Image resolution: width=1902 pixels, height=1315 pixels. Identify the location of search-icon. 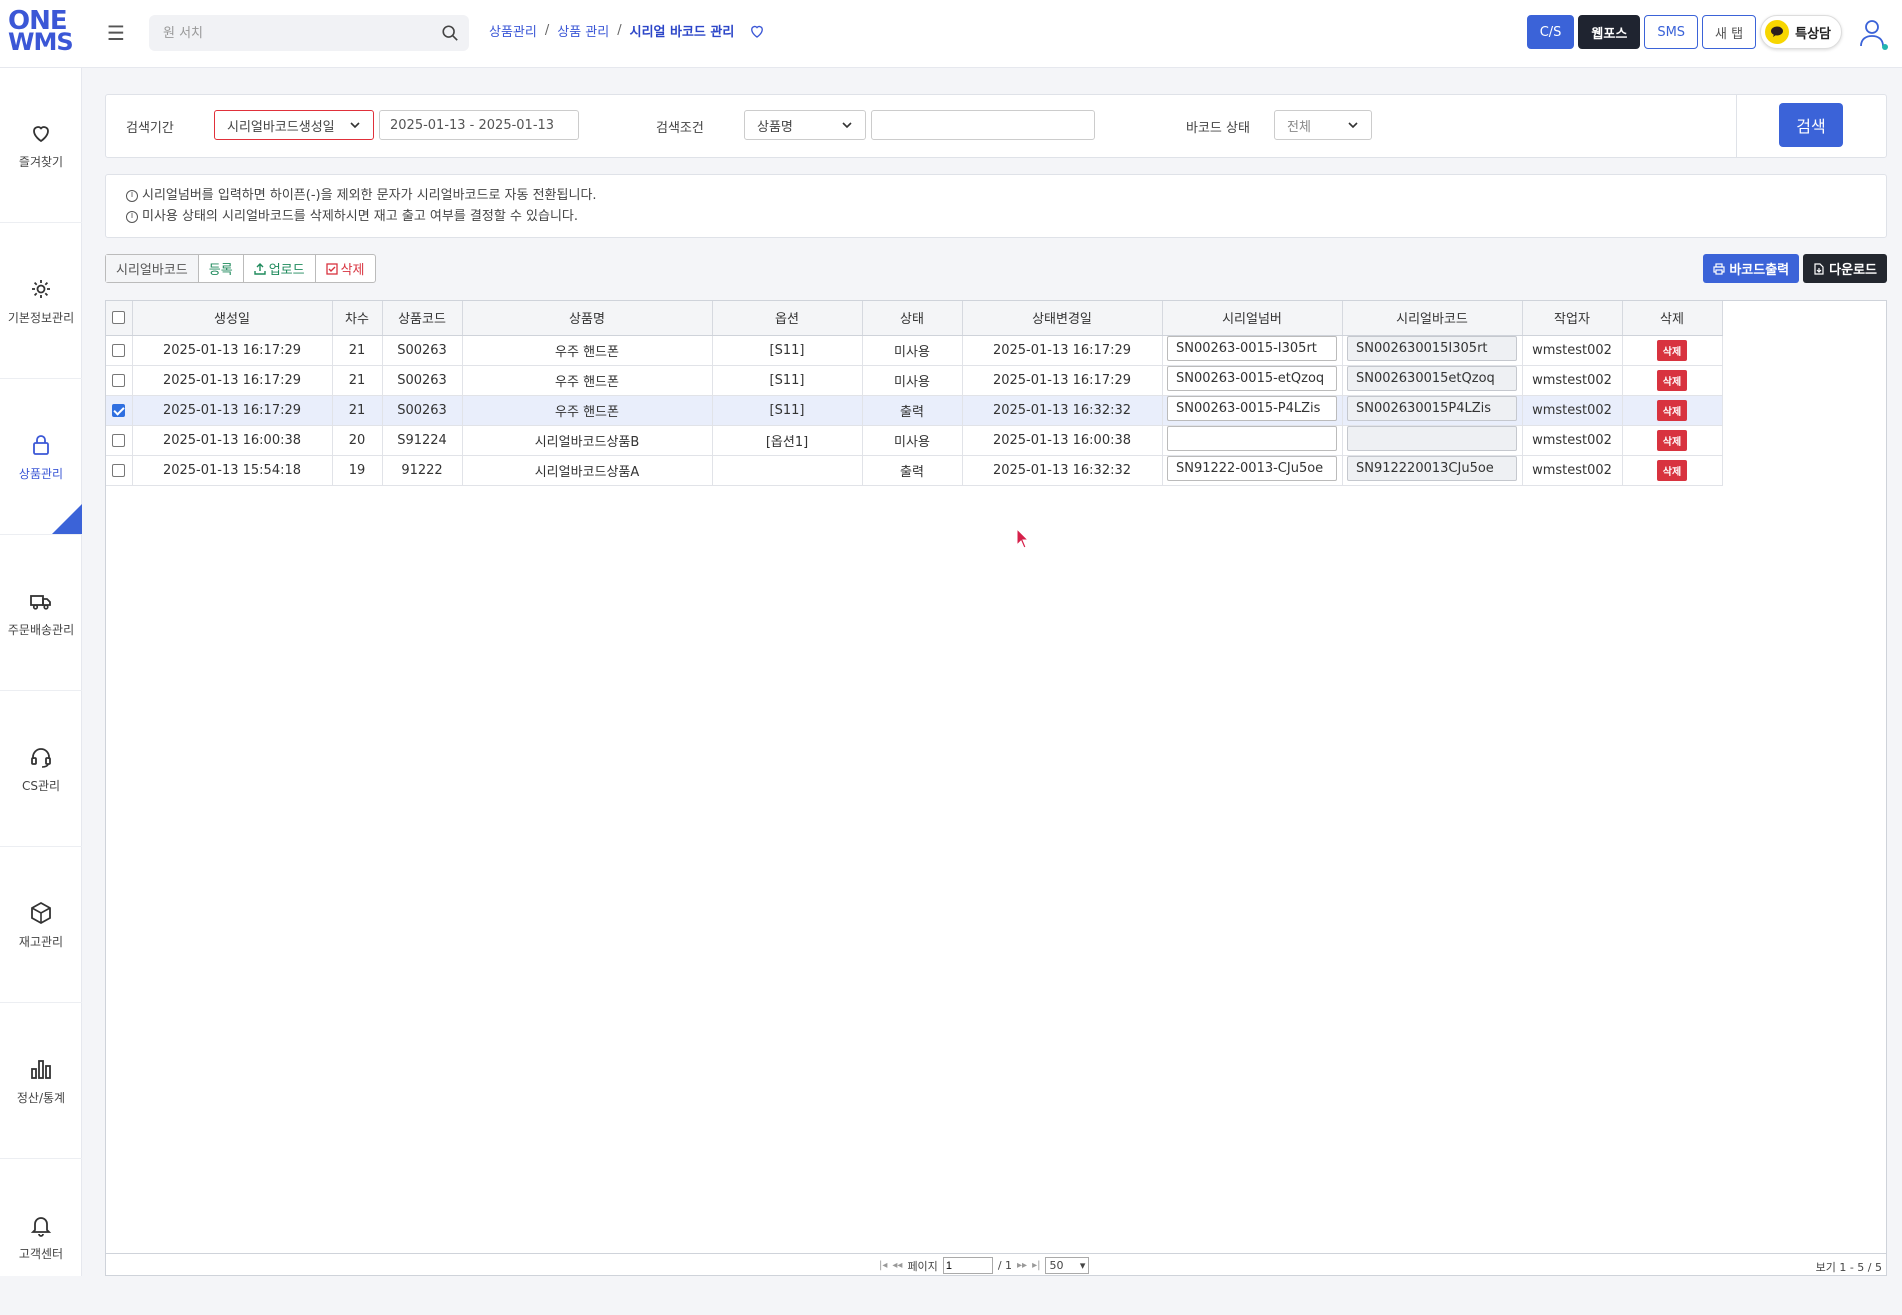
(450, 33).